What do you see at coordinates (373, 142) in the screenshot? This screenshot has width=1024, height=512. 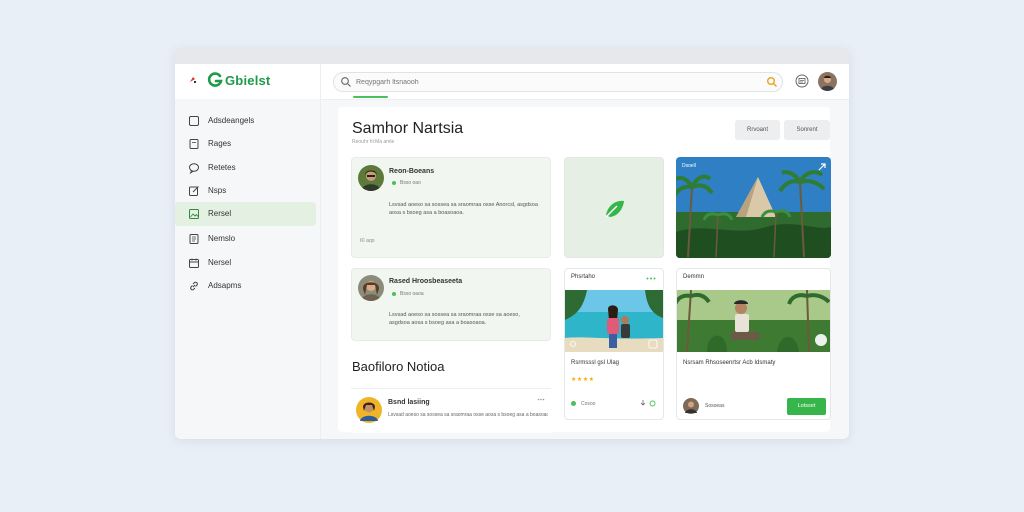 I see `page-subtitle: Reouhr hl:Ma amle` at bounding box center [373, 142].